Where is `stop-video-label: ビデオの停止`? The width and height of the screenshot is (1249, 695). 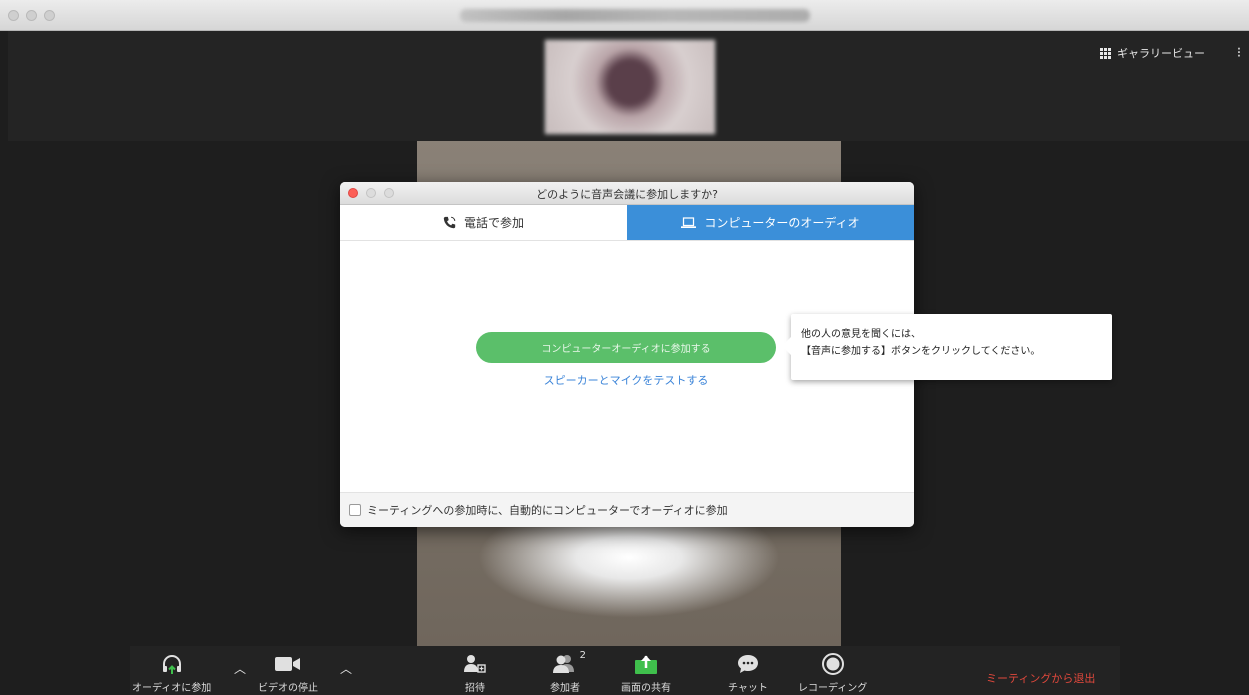
stop-video-label: ビデオの停止 is located at coordinates (288, 688).